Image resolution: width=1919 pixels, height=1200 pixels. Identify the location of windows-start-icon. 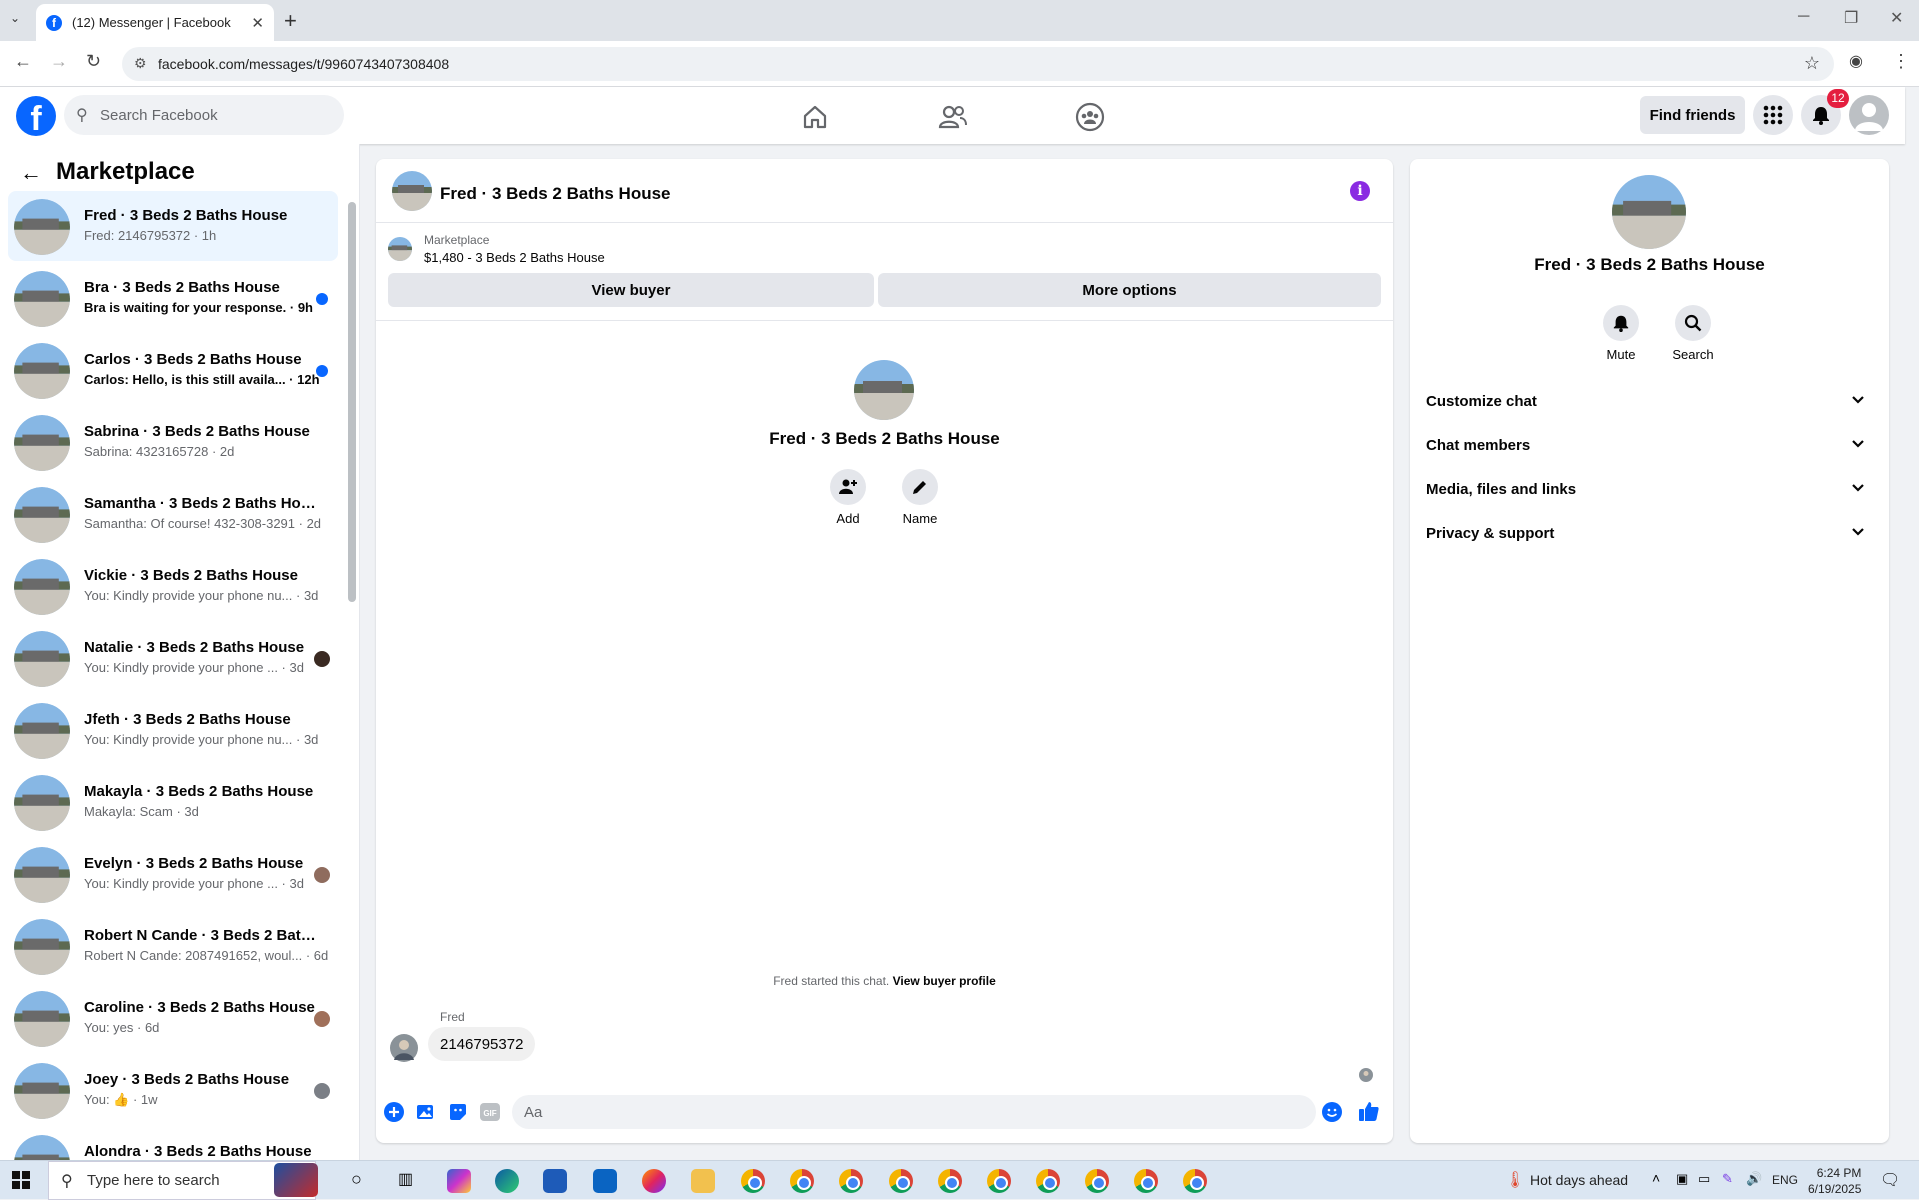
(21, 1180).